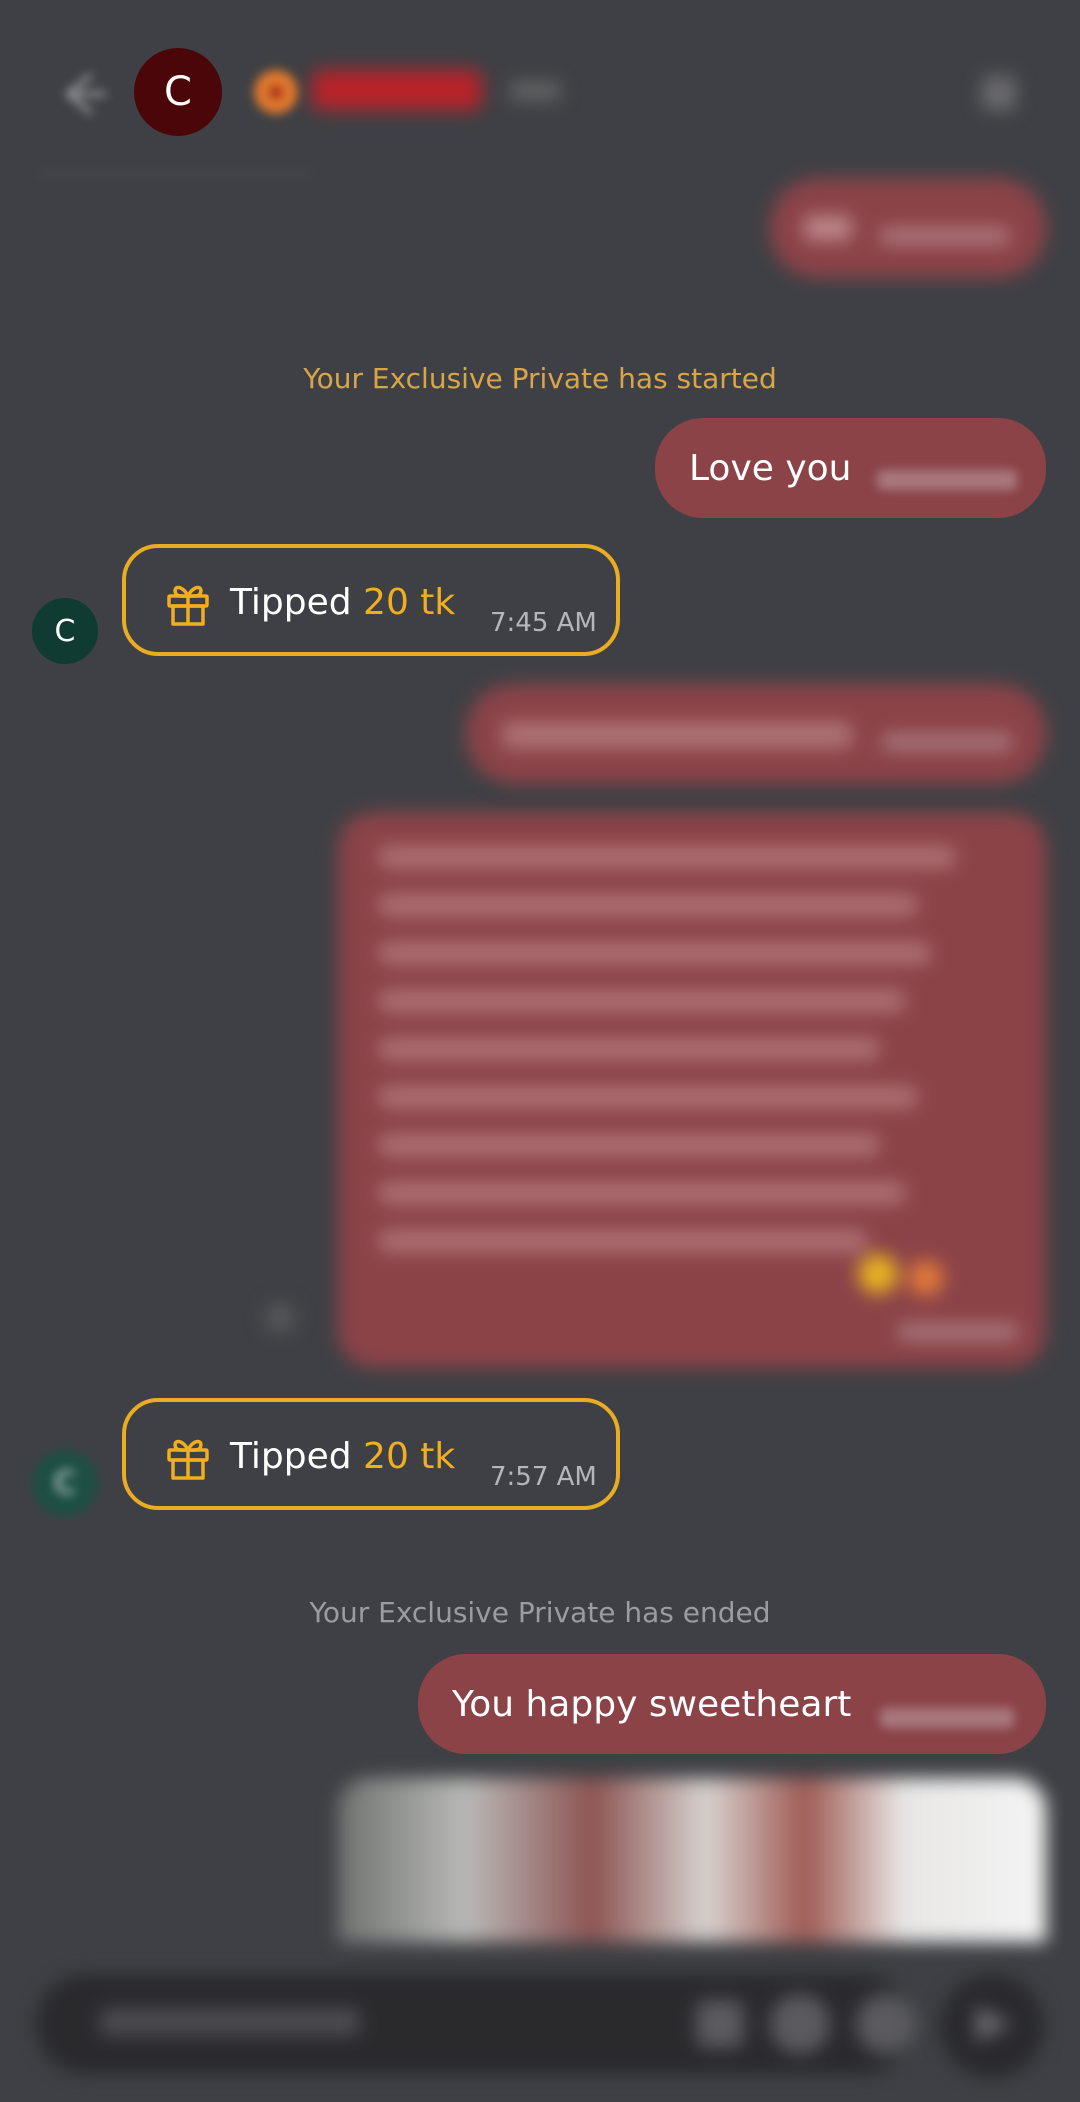 The width and height of the screenshot is (1080, 2102). I want to click on attach-icon, so click(720, 2024).